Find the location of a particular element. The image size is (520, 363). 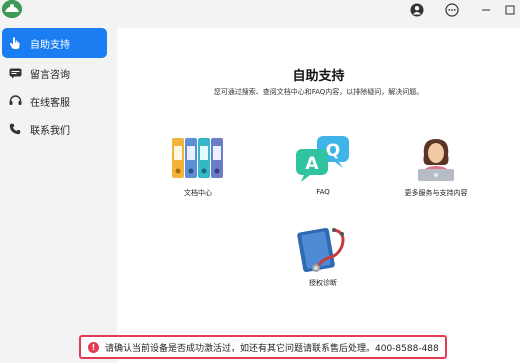

sidebar-item-label: 自助支持 is located at coordinates (50, 45).